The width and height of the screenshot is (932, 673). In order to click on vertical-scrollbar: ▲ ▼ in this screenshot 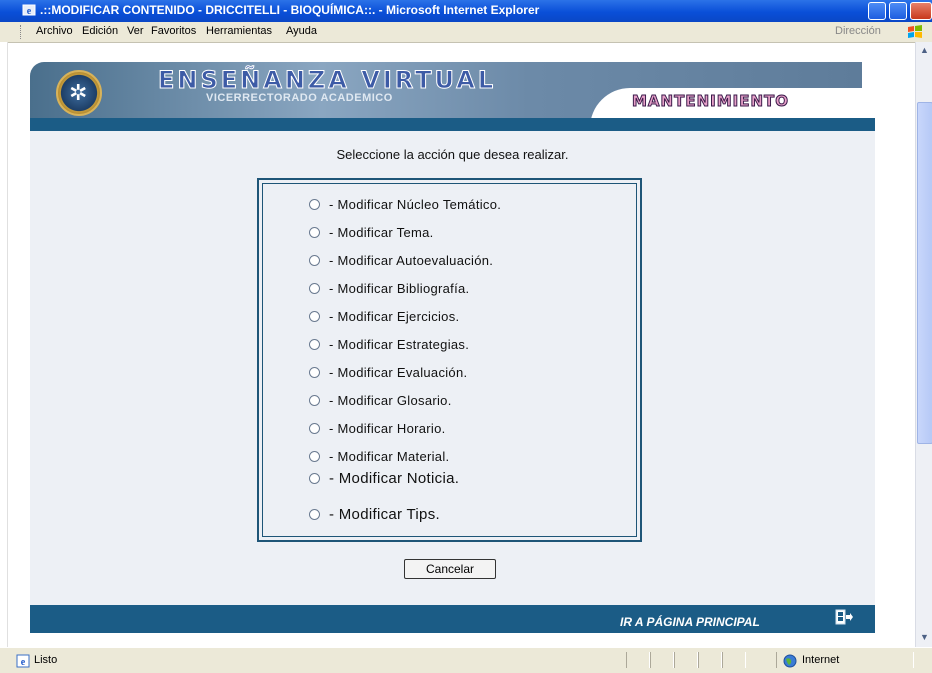, I will do `click(923, 344)`.